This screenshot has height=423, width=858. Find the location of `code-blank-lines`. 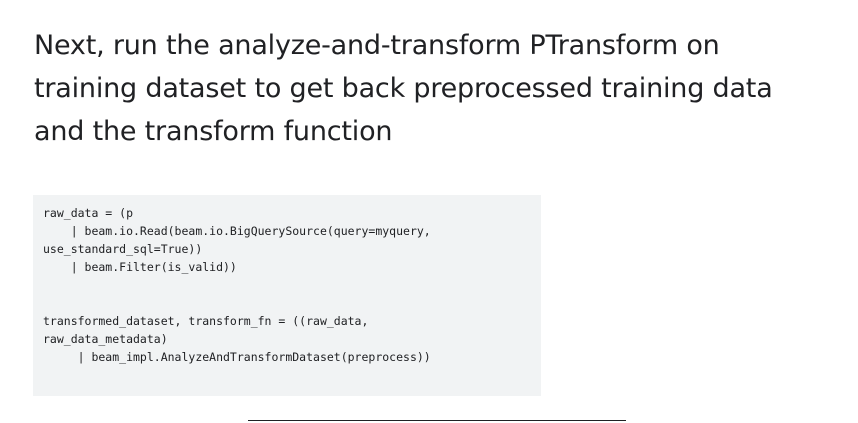

code-blank-lines is located at coordinates (292, 294).